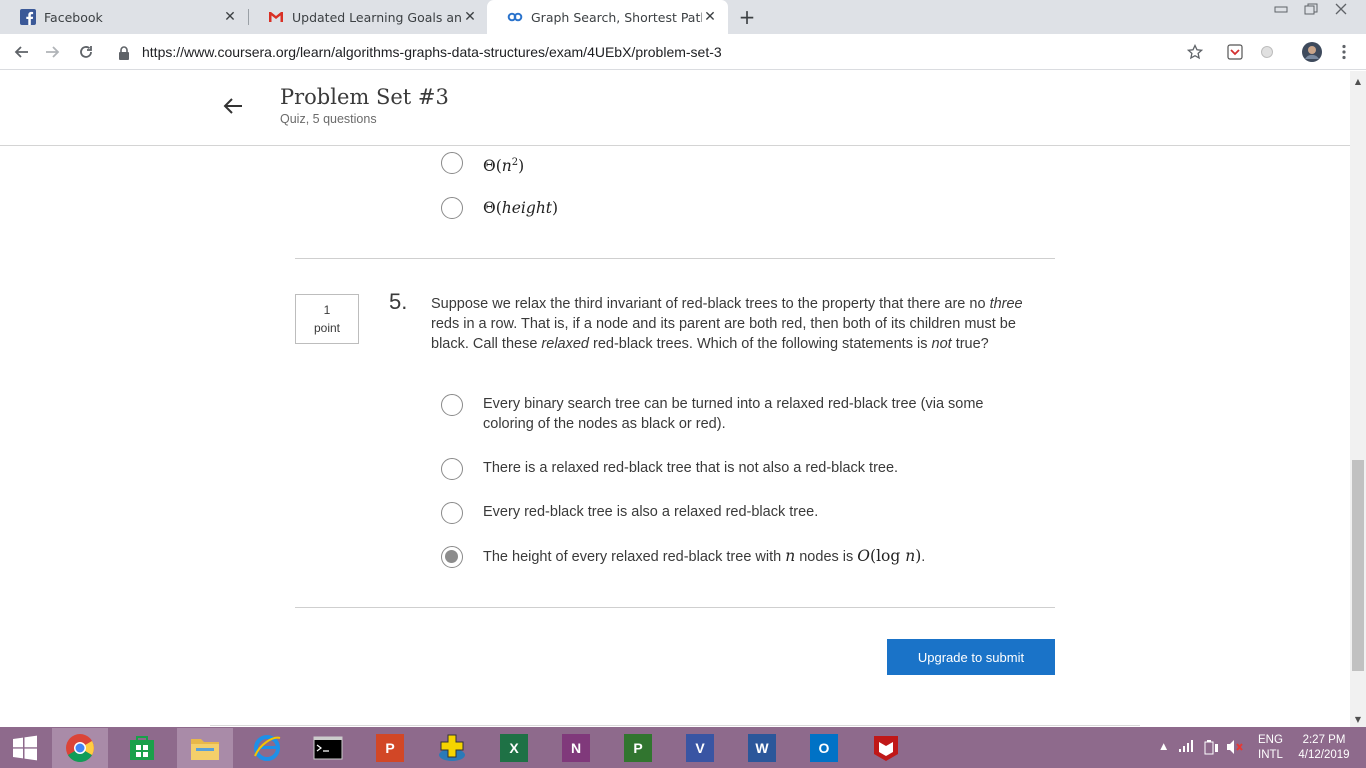 The image size is (1366, 768). Describe the element at coordinates (826, 557) in the screenshot. I see `option-text-part: nodes is` at that location.